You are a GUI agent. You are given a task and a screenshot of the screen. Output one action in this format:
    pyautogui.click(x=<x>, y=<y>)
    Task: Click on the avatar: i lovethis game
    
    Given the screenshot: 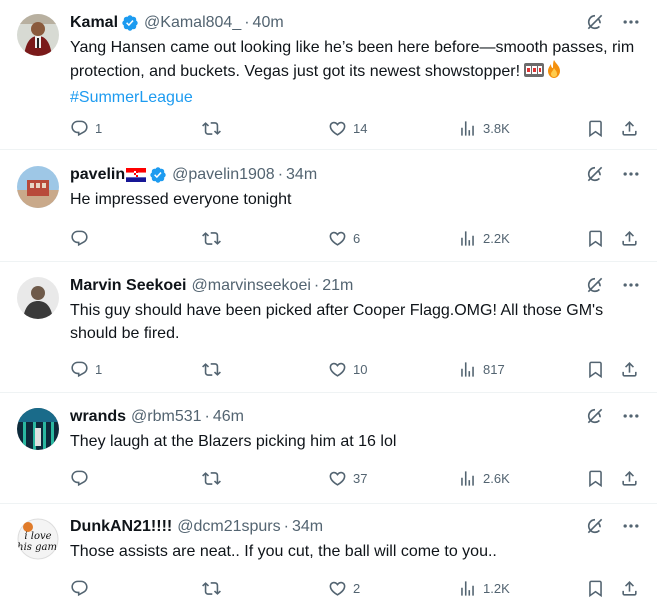 What is the action you would take?
    pyautogui.click(x=38, y=539)
    